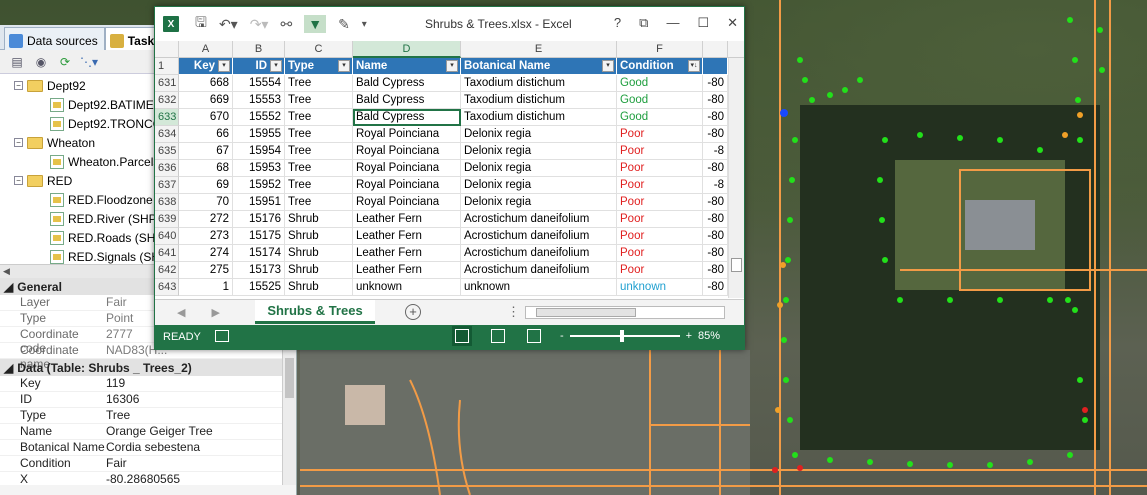 The height and width of the screenshot is (495, 1147). I want to click on minimize-icon: —, so click(672, 23).